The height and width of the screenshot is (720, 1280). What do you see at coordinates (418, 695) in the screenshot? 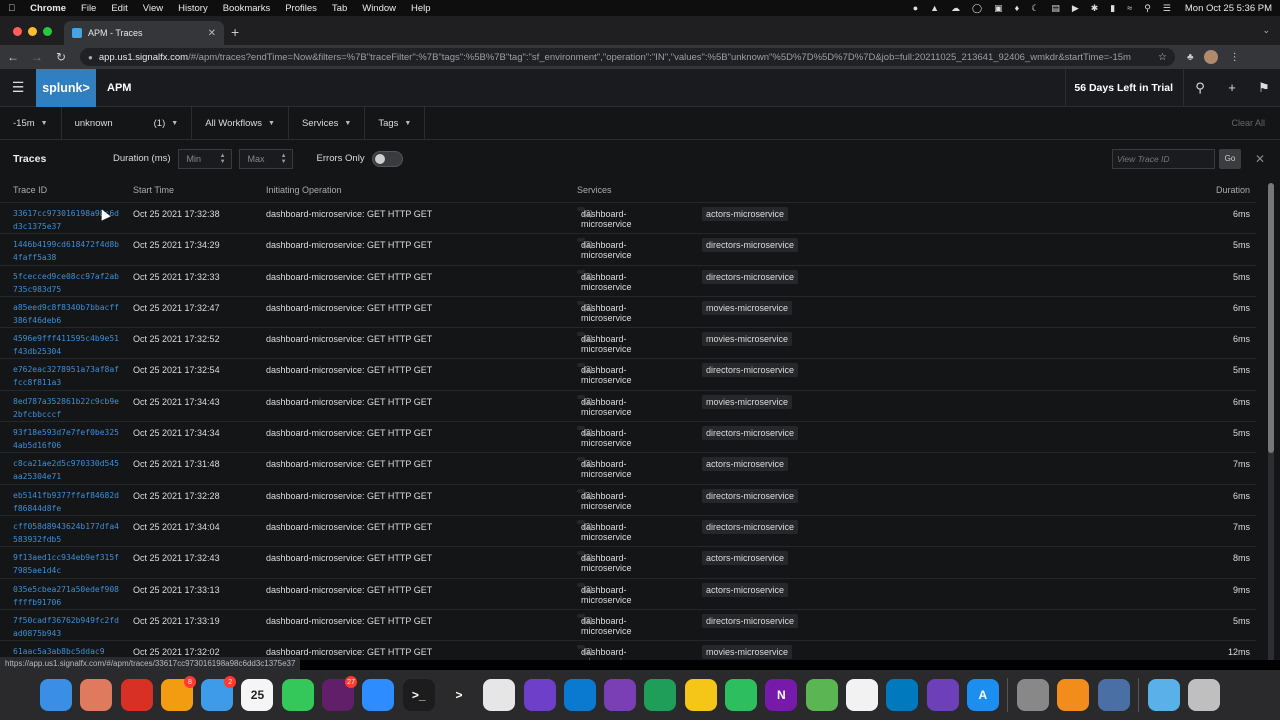
I see `terminal-icon: >_` at bounding box center [418, 695].